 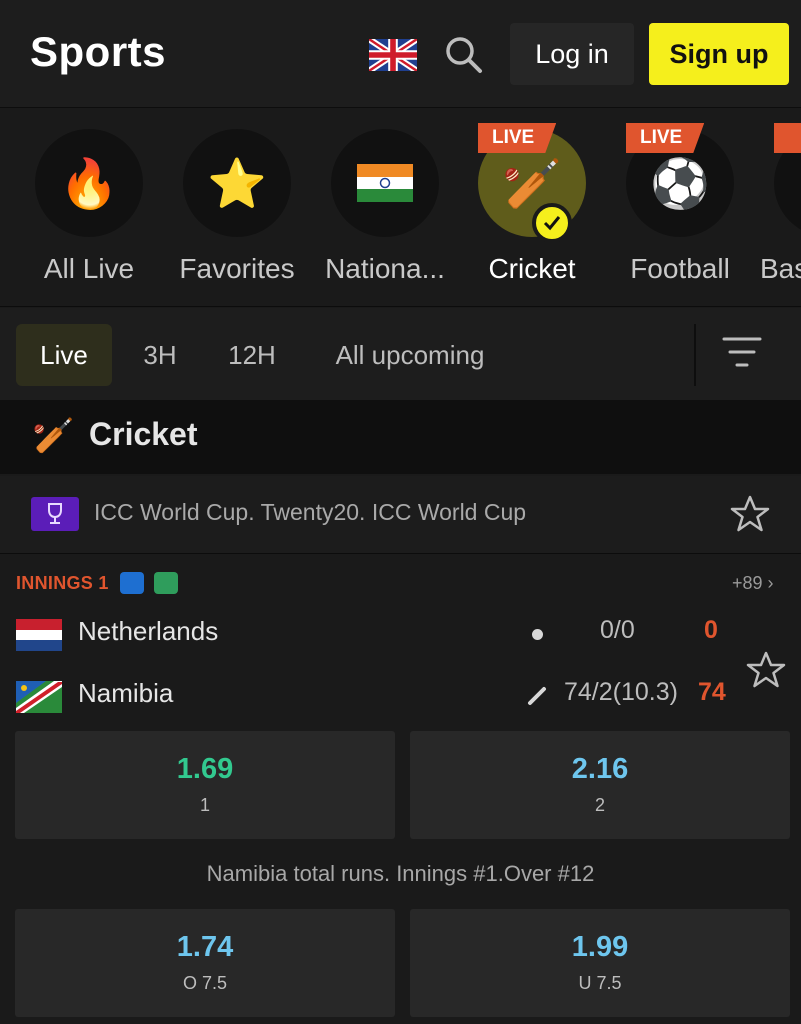 What do you see at coordinates (400, 437) in the screenshot?
I see `sport-section-header: 🏏 Cricket` at bounding box center [400, 437].